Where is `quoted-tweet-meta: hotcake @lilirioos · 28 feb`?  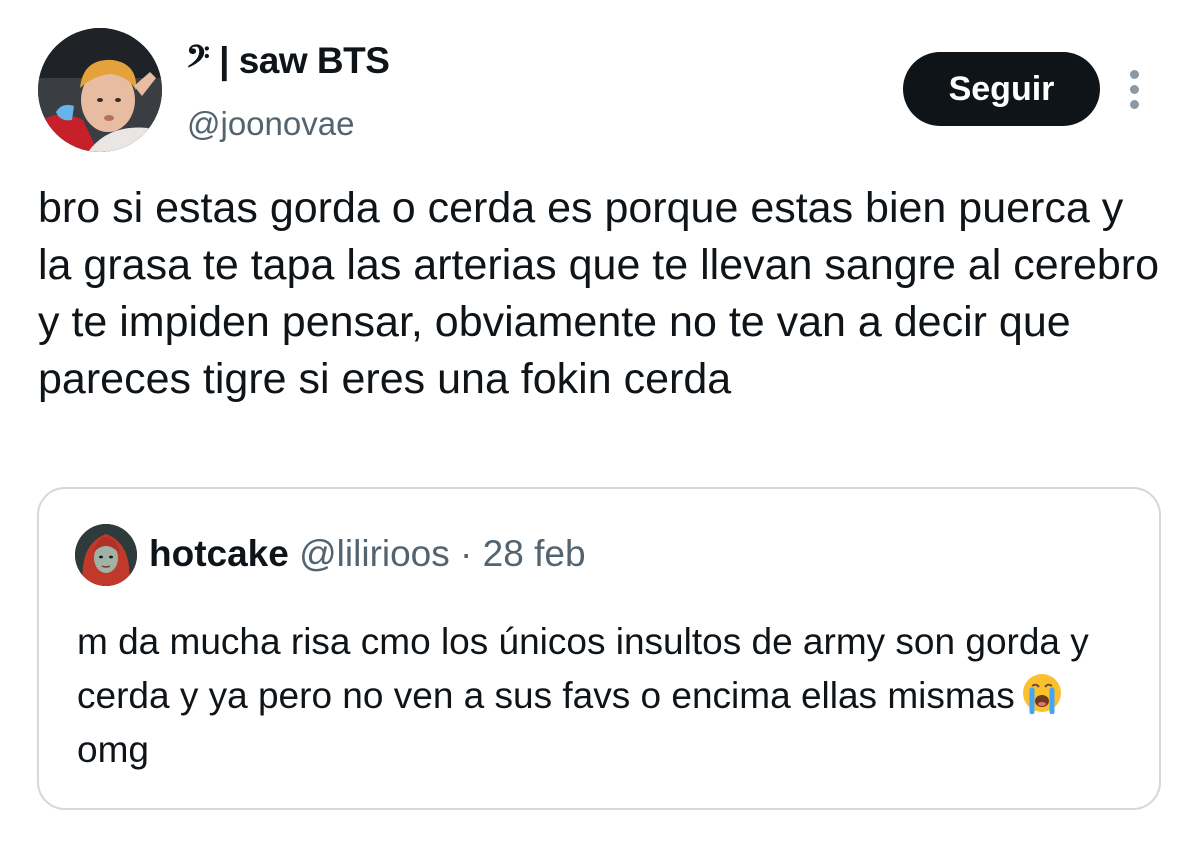 quoted-tweet-meta: hotcake @lilirioos · 28 feb is located at coordinates (367, 554).